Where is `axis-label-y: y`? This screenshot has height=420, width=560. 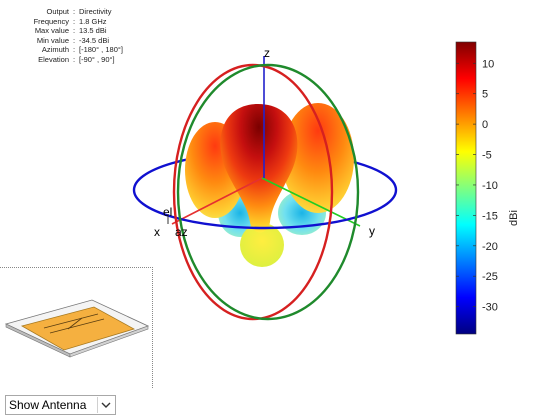
axis-label-y: y is located at coordinates (372, 231).